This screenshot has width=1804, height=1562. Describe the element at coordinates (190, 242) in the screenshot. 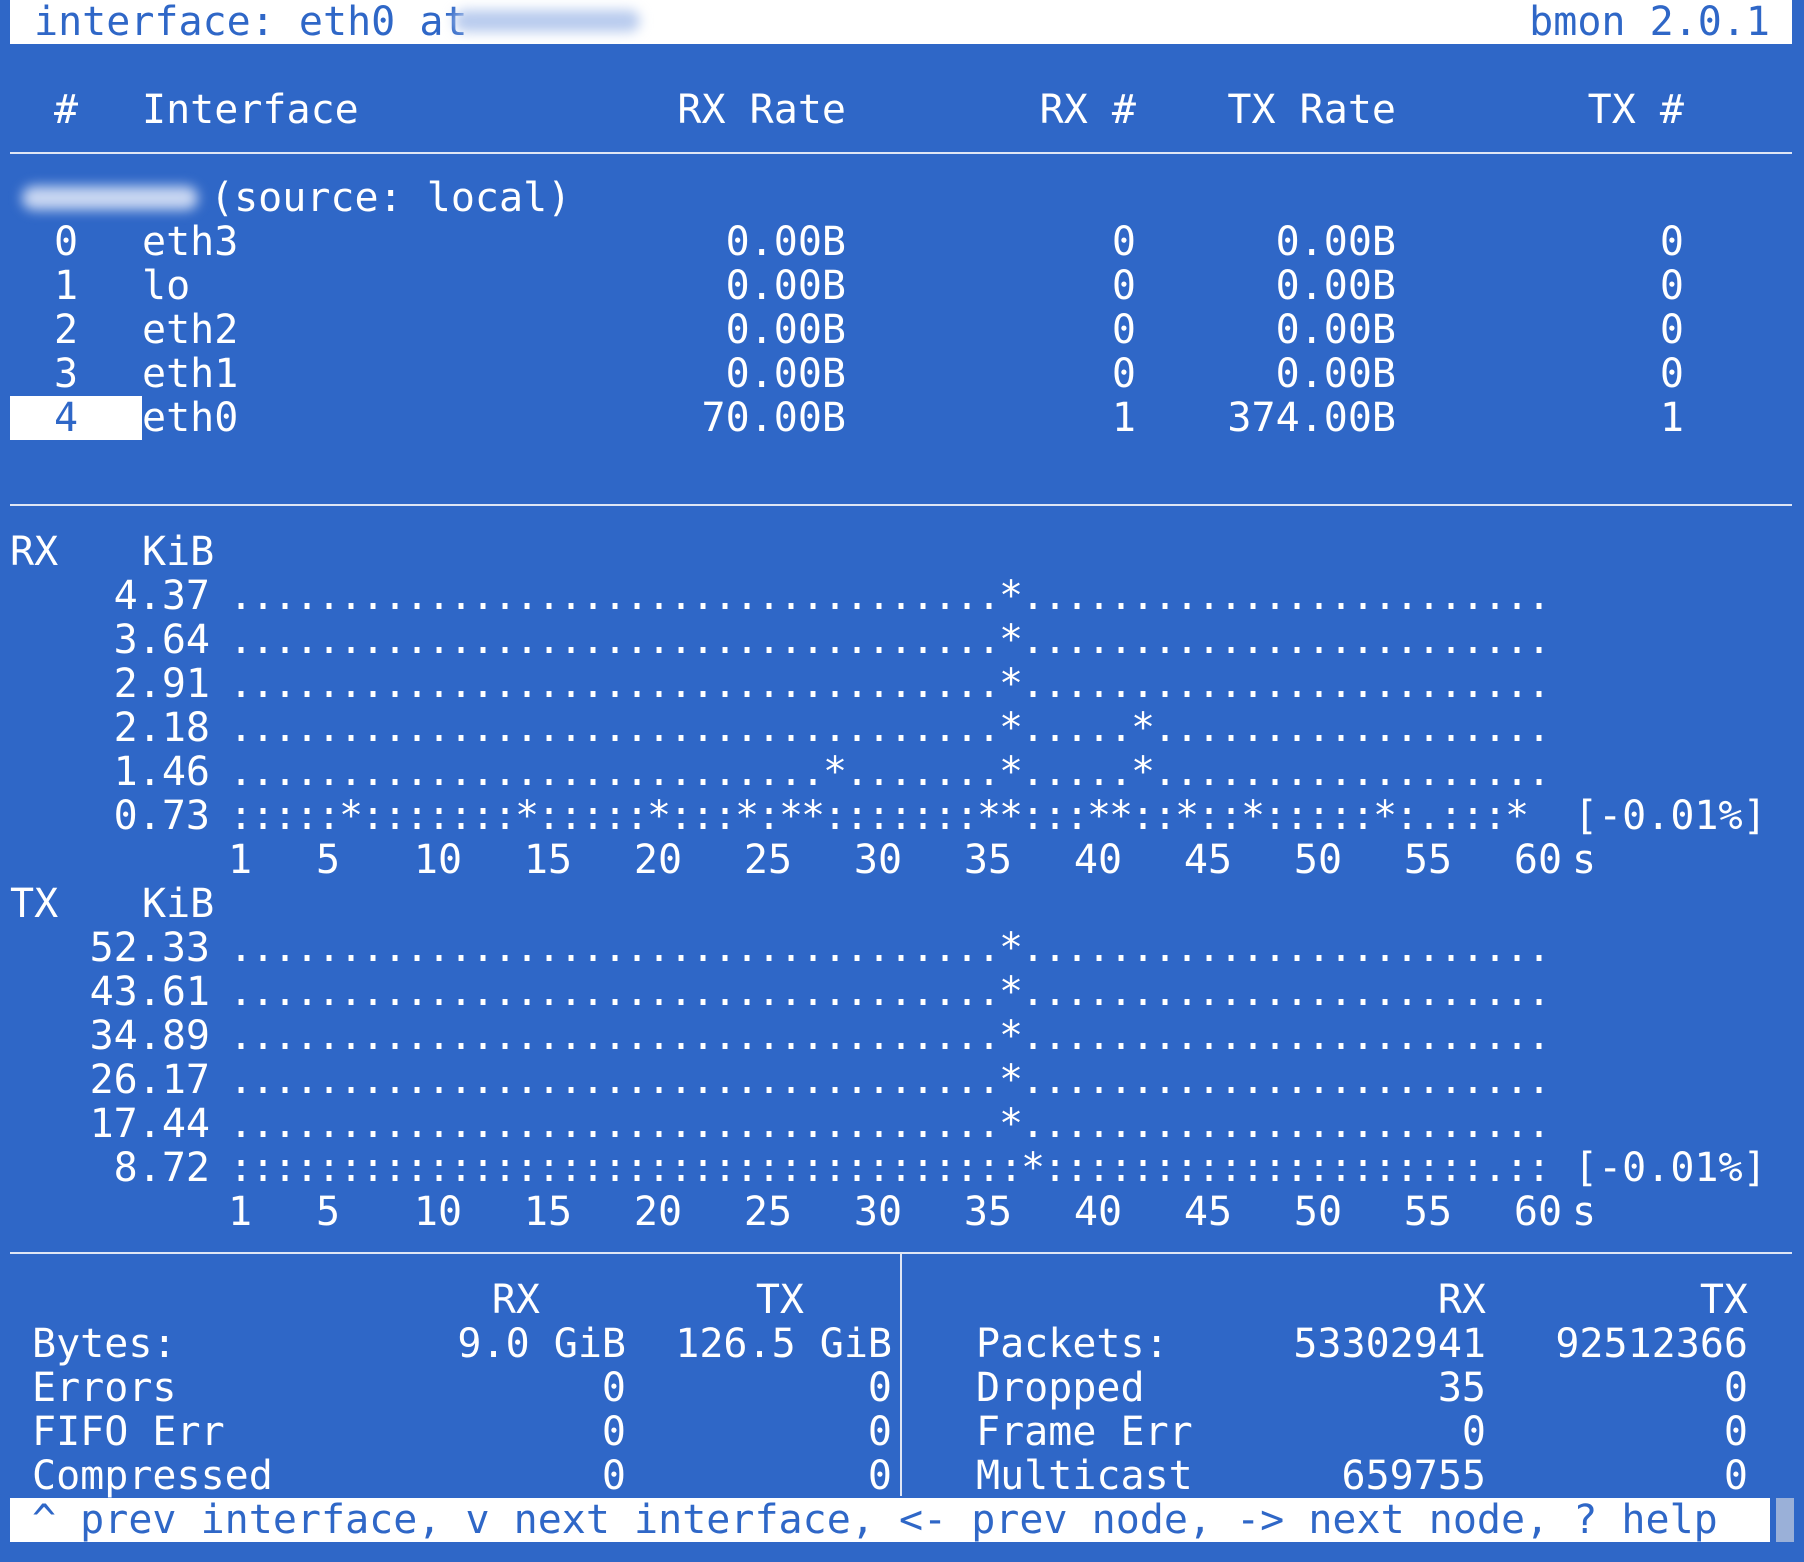

I see `interface-name: eth3` at that location.